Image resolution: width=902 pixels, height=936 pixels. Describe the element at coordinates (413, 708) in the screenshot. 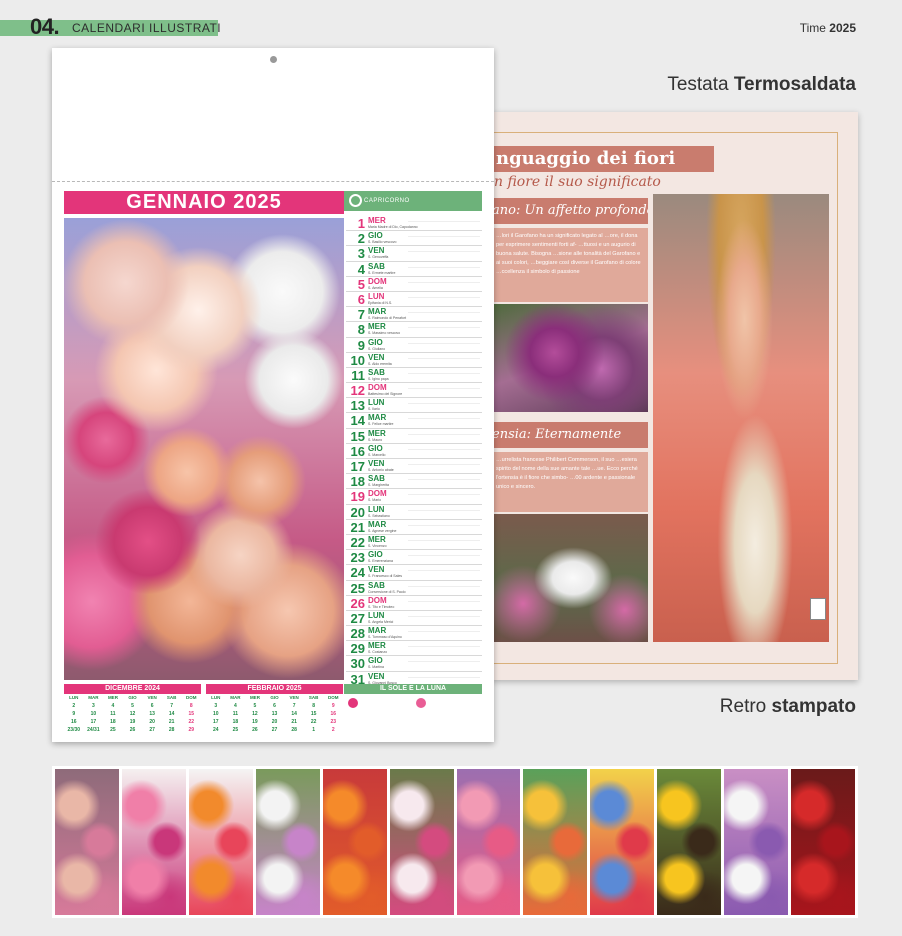

I see `sun-moon-box: IL SOLE E LA LUNA` at that location.